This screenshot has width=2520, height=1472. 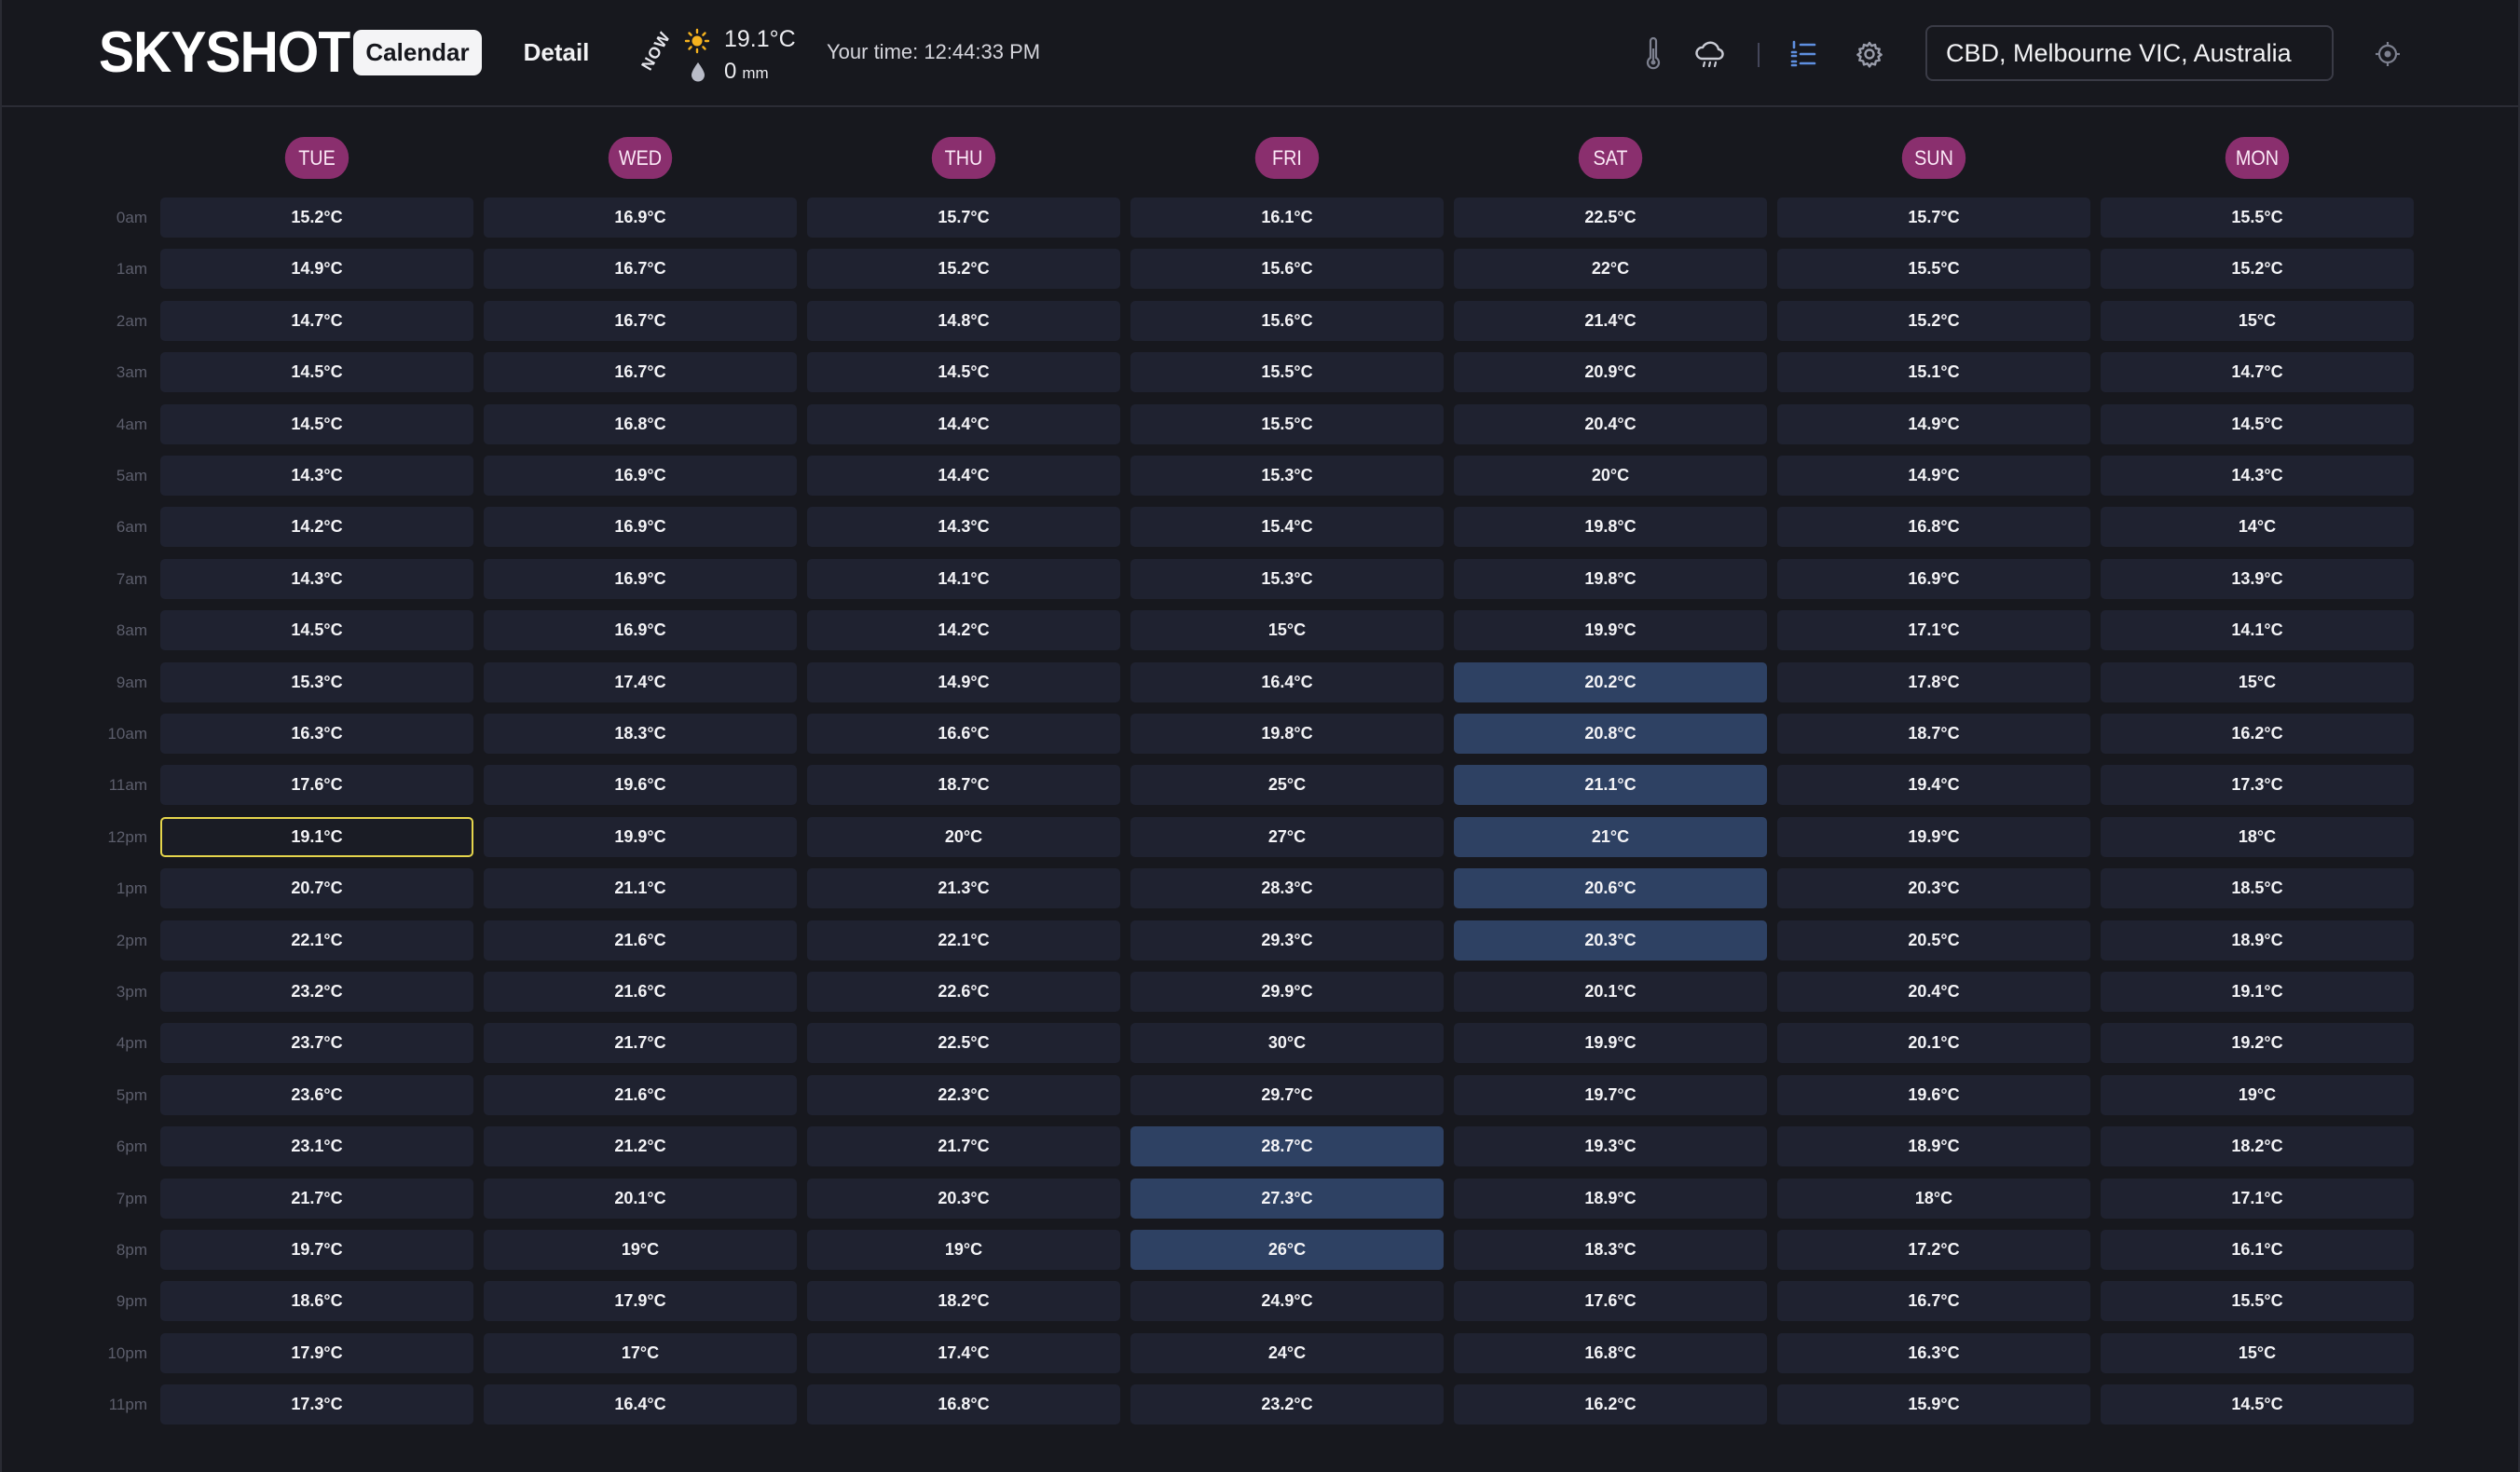 What do you see at coordinates (963, 630) in the screenshot?
I see `temperature-cell: 14.2°C` at bounding box center [963, 630].